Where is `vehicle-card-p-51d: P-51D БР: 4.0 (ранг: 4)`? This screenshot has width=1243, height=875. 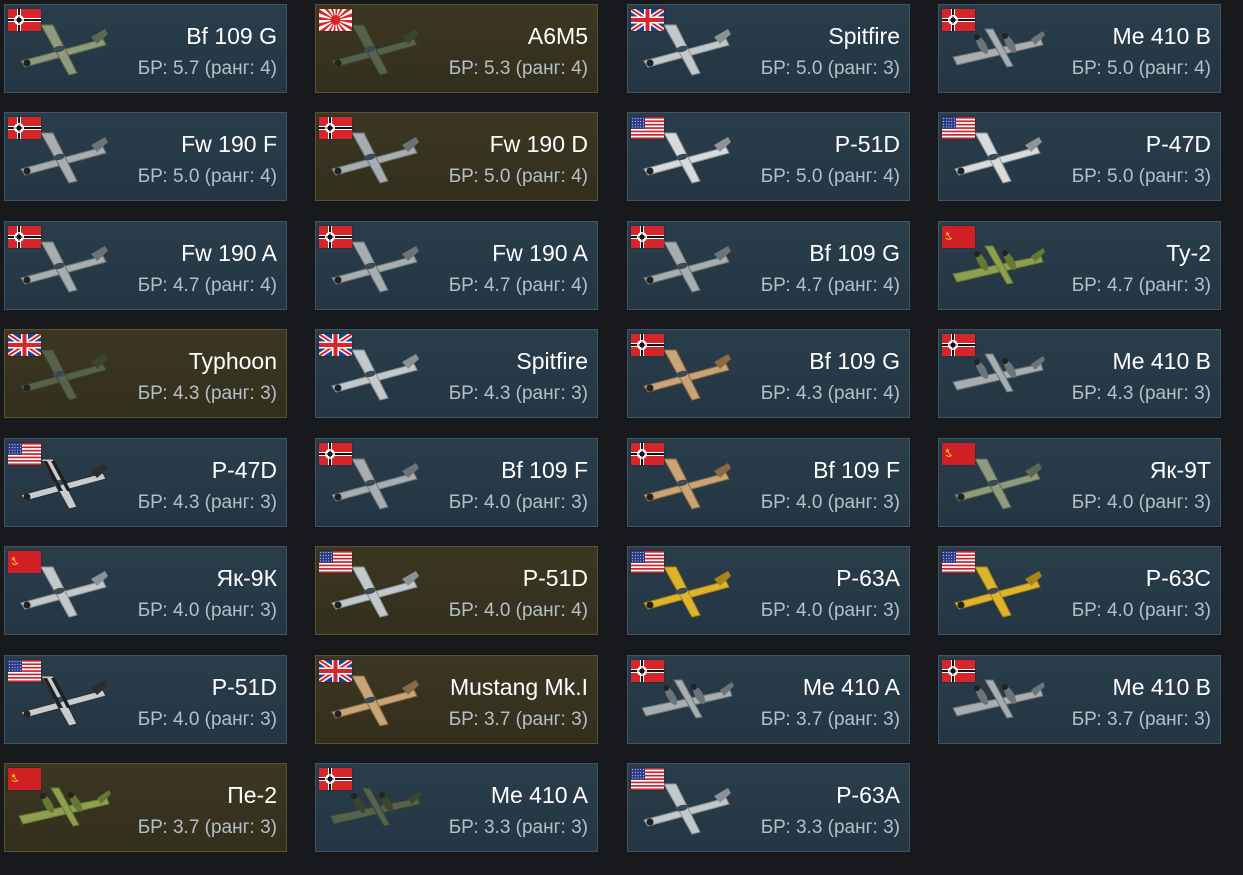 vehicle-card-p-51d: P-51D БР: 4.0 (ранг: 4) is located at coordinates (456, 590).